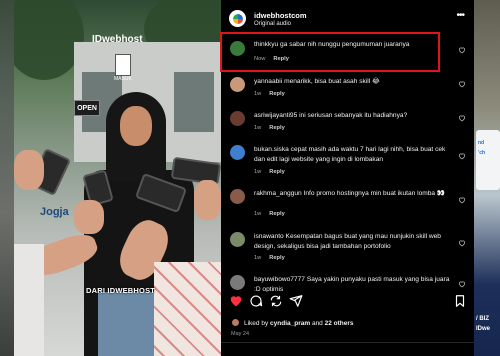 This screenshot has width=500, height=356. I want to click on peek-text: 'ch, so click(482, 153).